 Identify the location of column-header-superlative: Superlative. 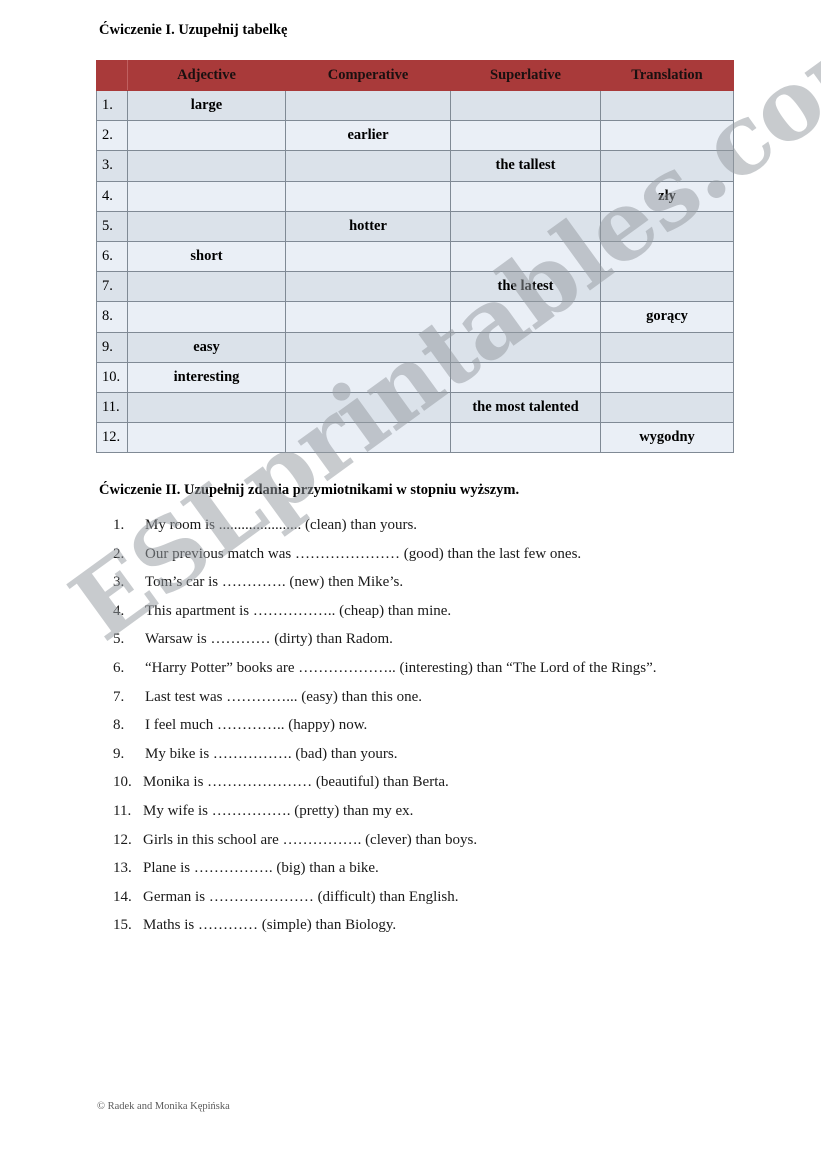
(525, 75).